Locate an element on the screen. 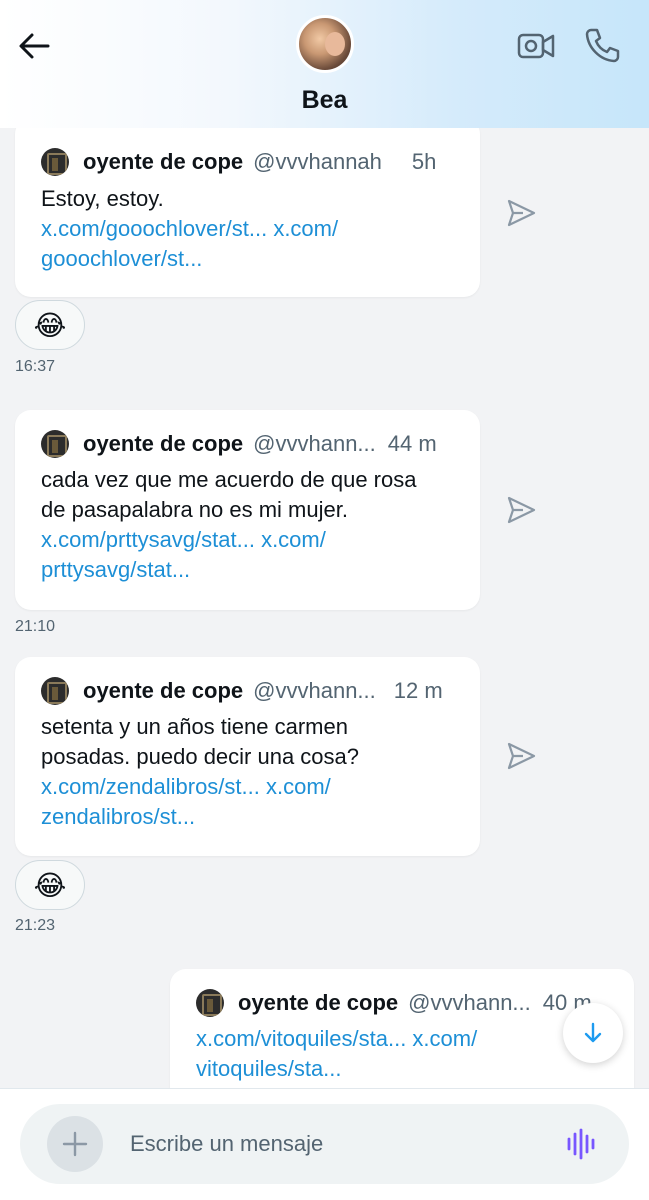 This screenshot has height=1200, width=649. post-time: 5h is located at coordinates (424, 161).